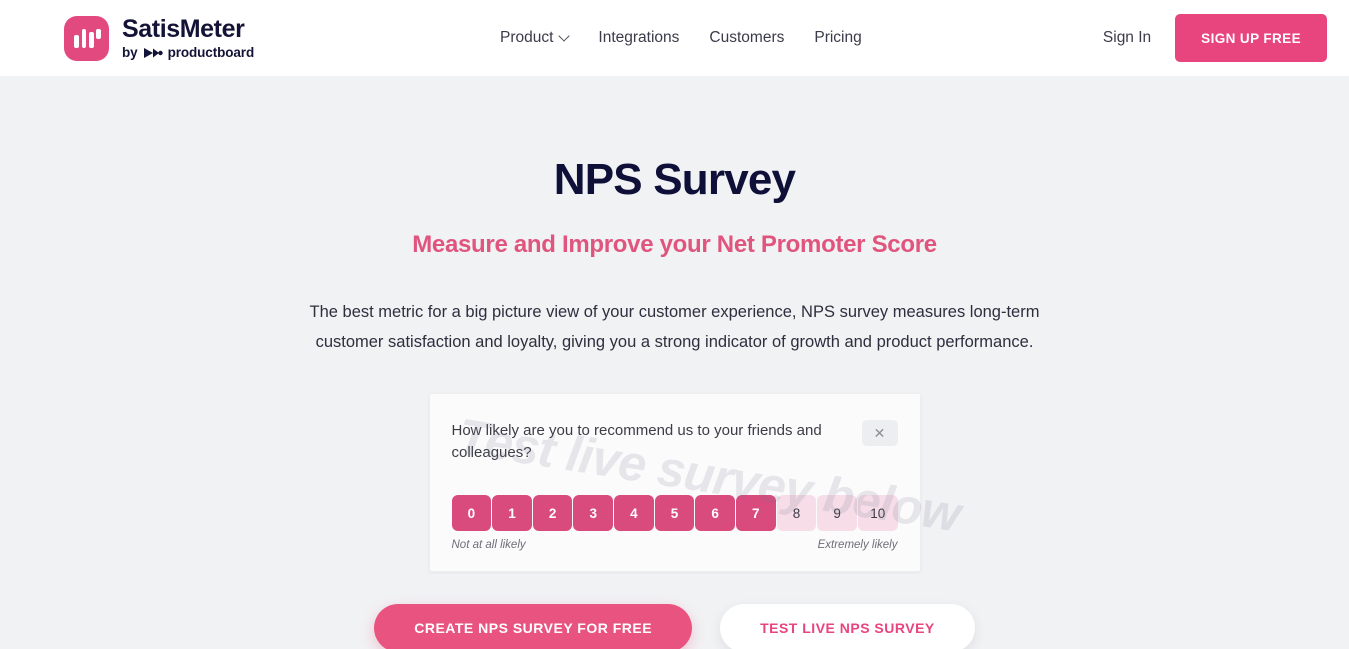 The height and width of the screenshot is (649, 1349). Describe the element at coordinates (527, 37) in the screenshot. I see `nav-item-product-label: Product` at that location.